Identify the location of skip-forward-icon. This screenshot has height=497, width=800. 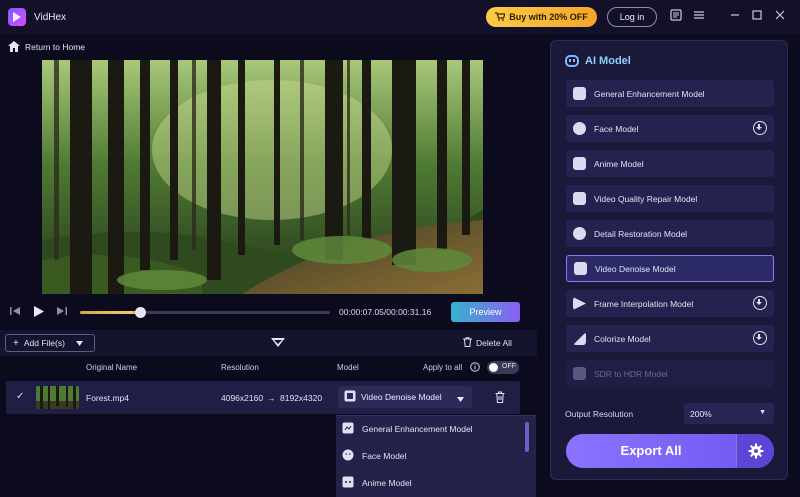
(62, 312).